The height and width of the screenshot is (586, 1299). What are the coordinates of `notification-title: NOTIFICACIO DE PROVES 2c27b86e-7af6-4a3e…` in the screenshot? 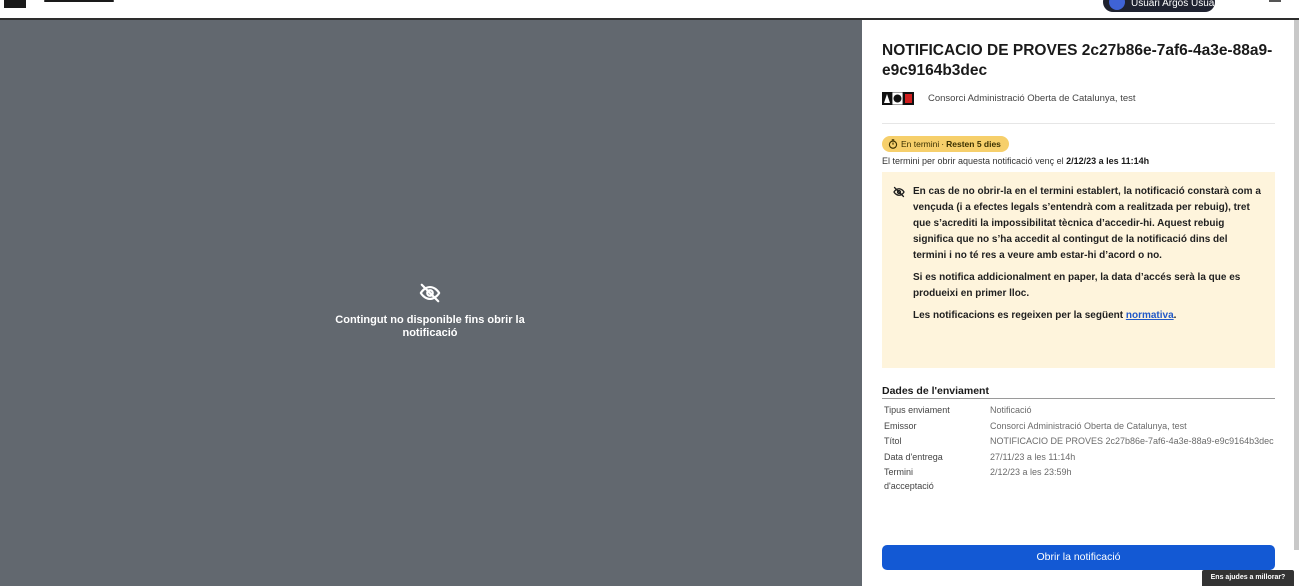 It's located at (1077, 60).